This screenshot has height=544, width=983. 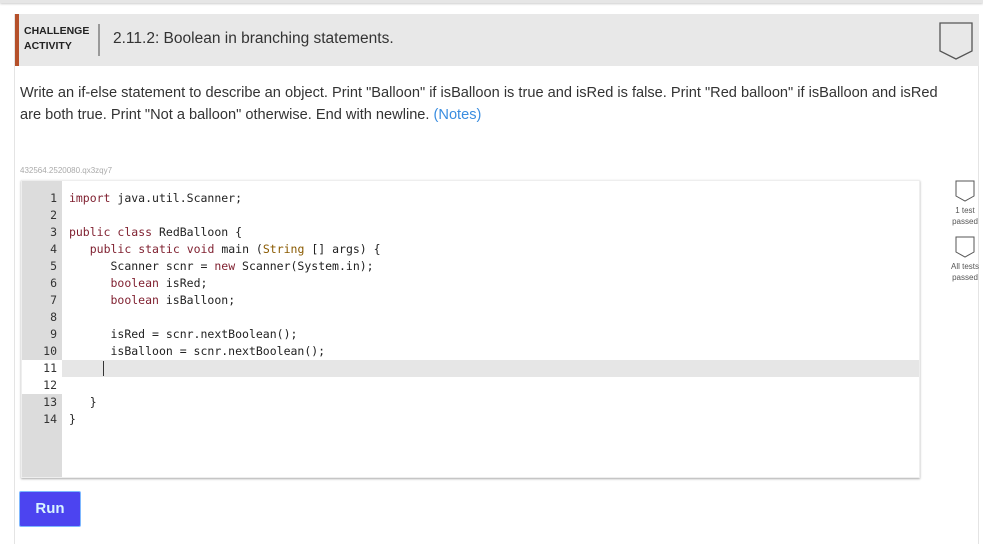 What do you see at coordinates (470, 232) in the screenshot?
I see `code-line: 3 public class RedBalloon {` at bounding box center [470, 232].